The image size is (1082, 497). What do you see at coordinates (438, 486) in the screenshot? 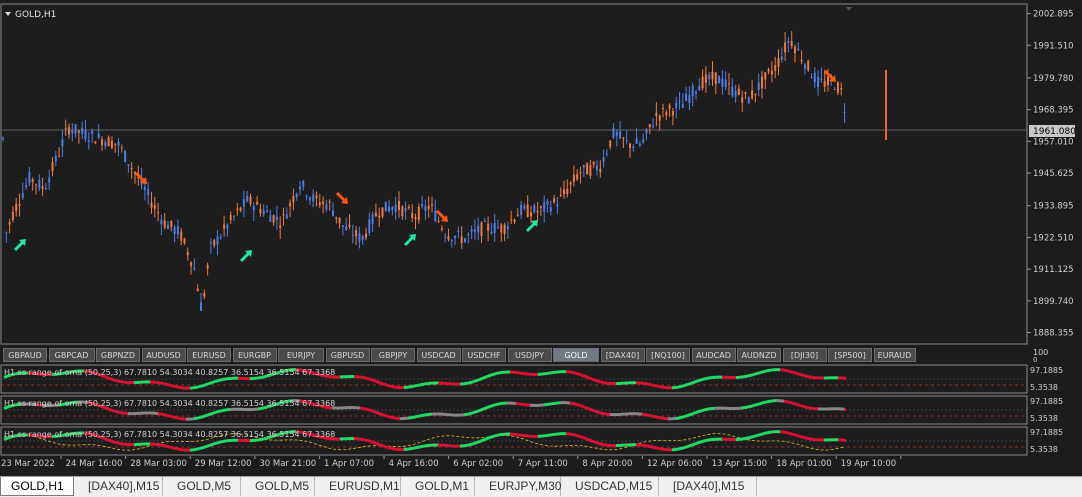
I see `chart-tab: GOLD,M1` at bounding box center [438, 486].